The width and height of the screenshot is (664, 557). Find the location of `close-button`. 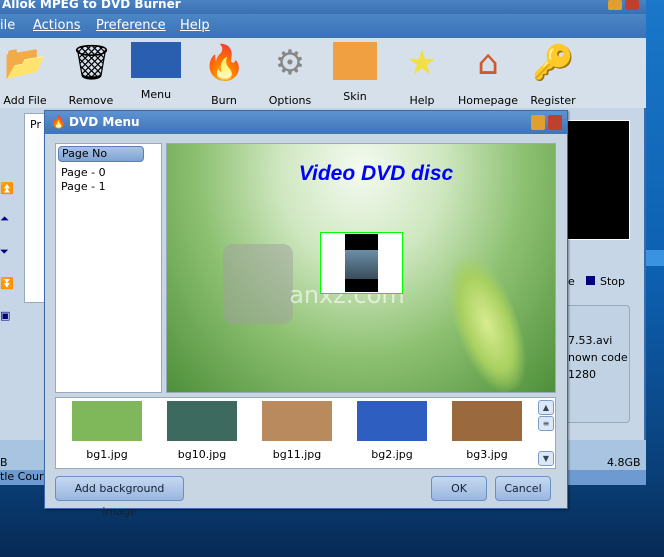

close-button is located at coordinates (632, 5).